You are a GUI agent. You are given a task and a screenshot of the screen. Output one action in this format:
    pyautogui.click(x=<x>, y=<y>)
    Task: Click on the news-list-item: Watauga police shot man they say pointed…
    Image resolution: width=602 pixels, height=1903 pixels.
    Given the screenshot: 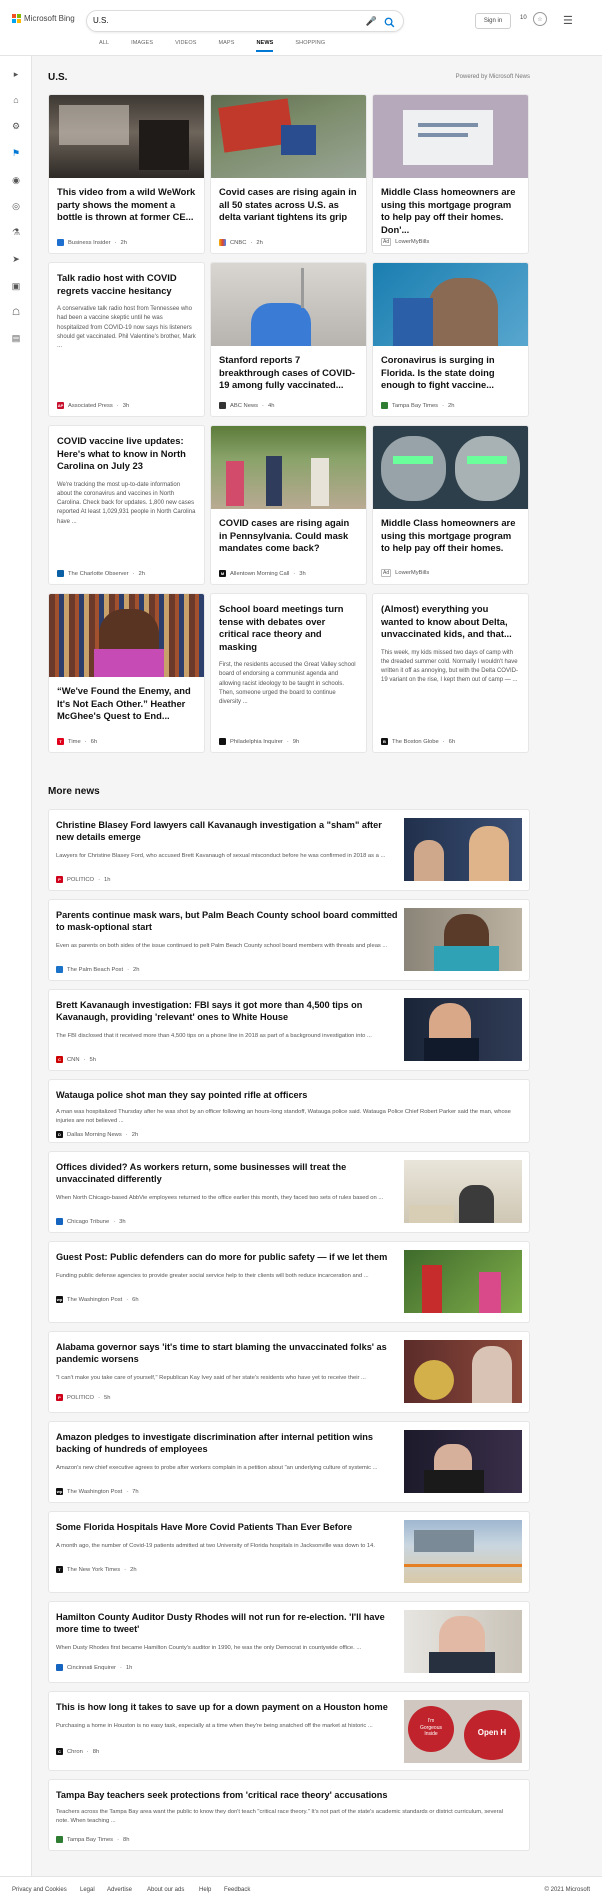 What is the action you would take?
    pyautogui.click(x=289, y=1111)
    